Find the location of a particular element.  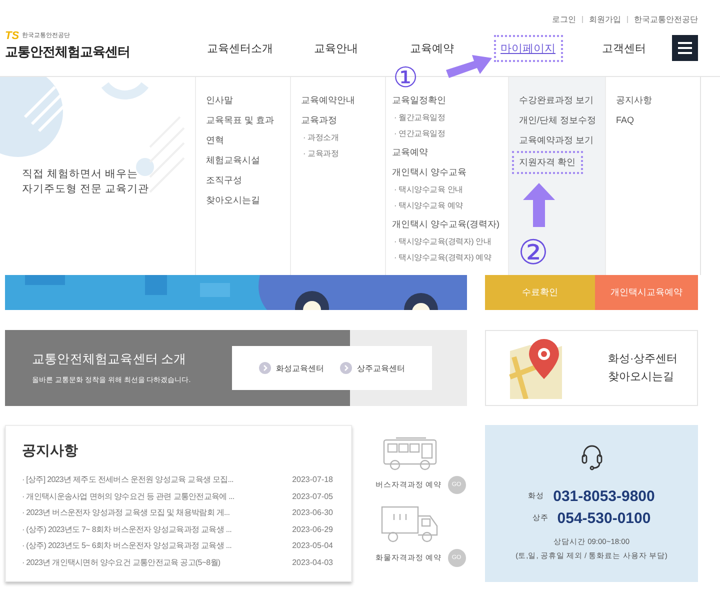

top-link: 로그인 is located at coordinates (564, 19).